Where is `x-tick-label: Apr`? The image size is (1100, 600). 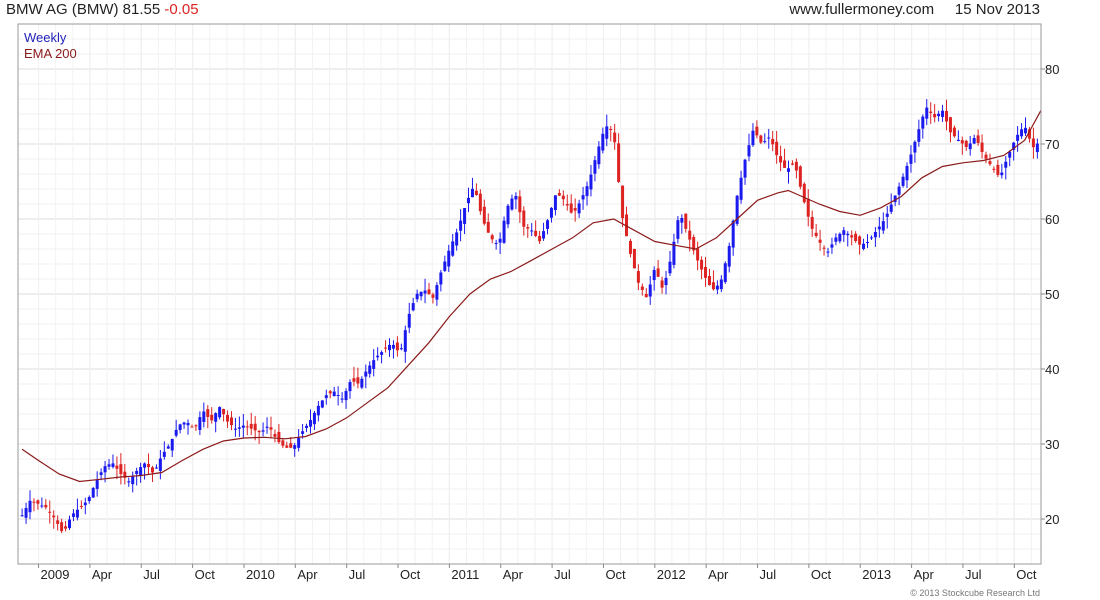
x-tick-label: Apr is located at coordinates (924, 574).